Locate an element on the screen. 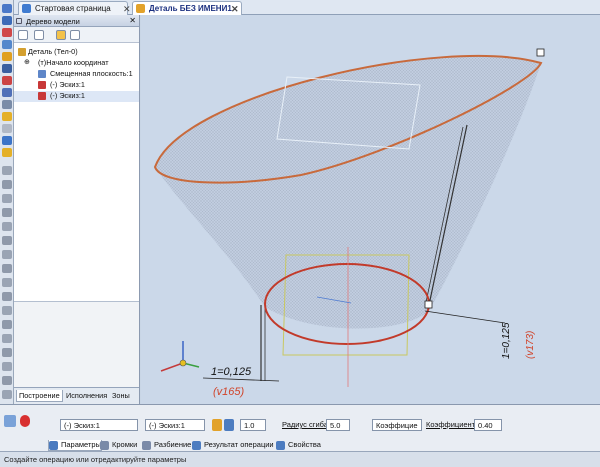 This screenshot has height=467, width=600. model-tree-lower-pane is located at coordinates (76, 344).